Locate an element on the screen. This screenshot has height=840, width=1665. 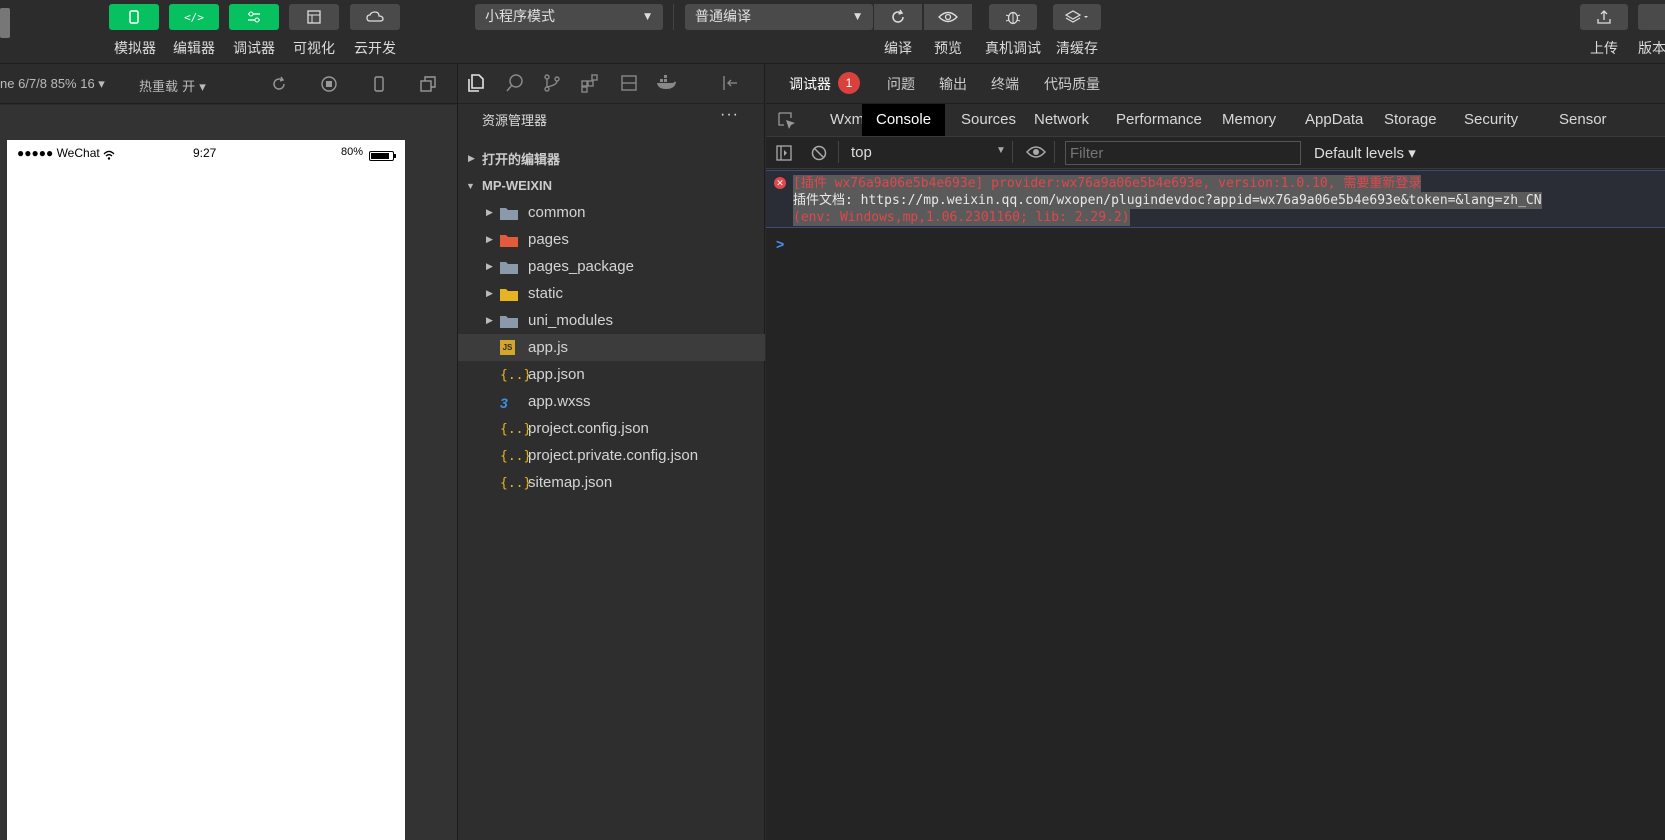
tree-folder: ▶ common is located at coordinates (611, 212).